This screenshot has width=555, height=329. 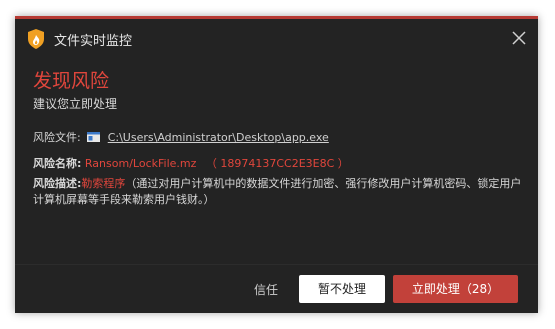 I want to click on risk-name-value: Ransom/LockFile.mz, so click(x=140, y=163).